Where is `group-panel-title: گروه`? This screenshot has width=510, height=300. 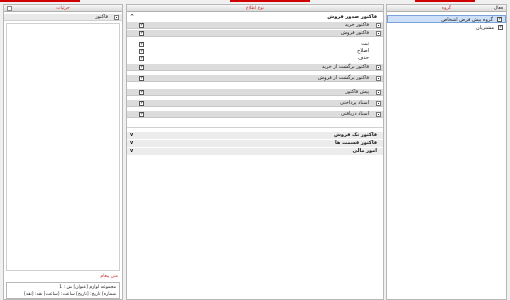
group-panel-title: گروه is located at coordinates (446, 8).